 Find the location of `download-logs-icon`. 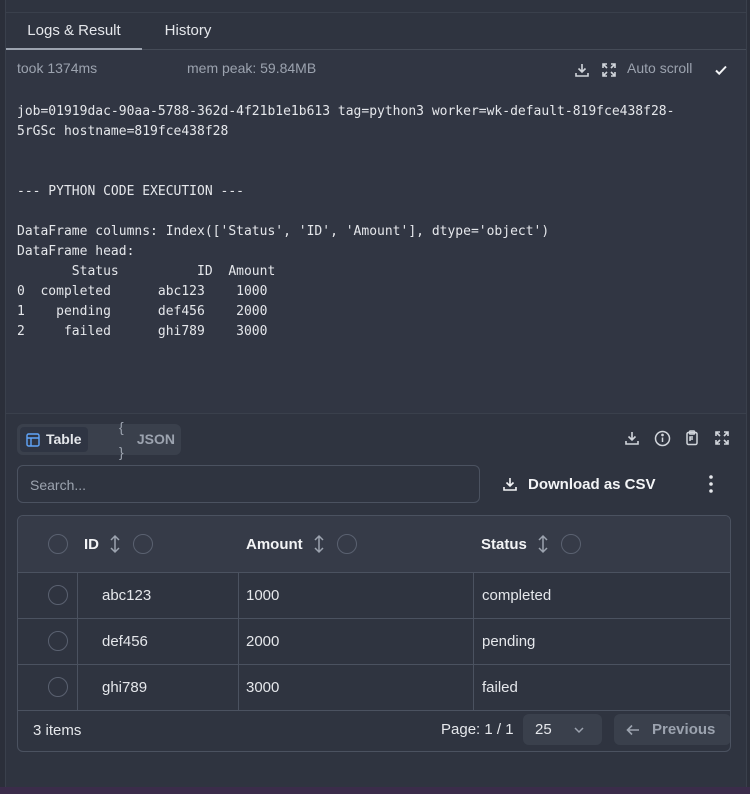

download-logs-icon is located at coordinates (582, 70).